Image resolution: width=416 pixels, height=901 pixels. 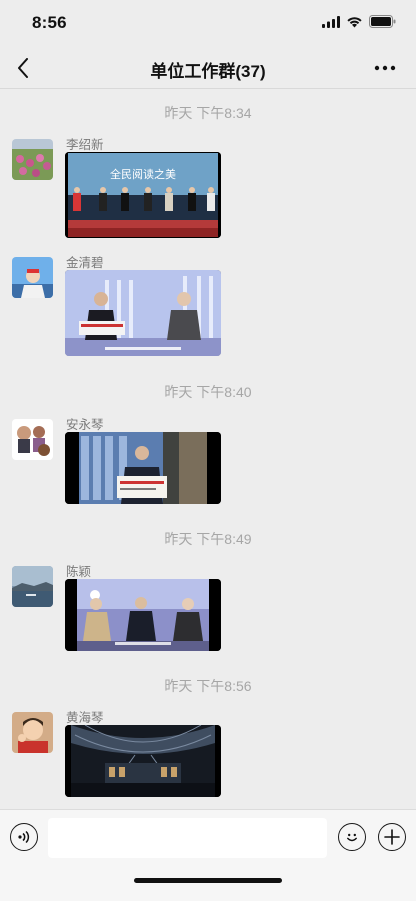 I want to click on flower-field-avatar, so click(x=32, y=159).